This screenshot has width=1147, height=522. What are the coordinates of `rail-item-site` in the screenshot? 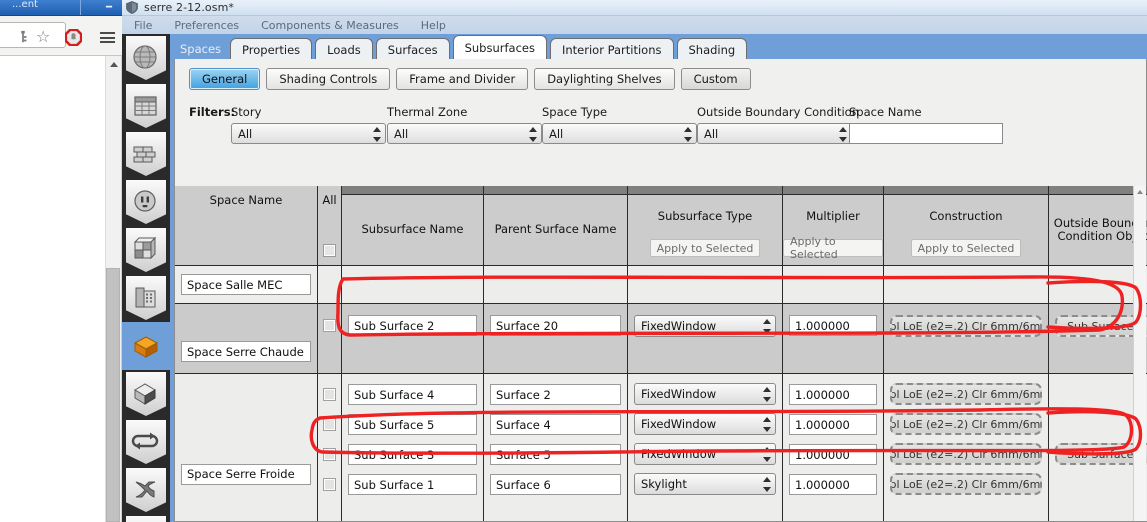 It's located at (146, 58).